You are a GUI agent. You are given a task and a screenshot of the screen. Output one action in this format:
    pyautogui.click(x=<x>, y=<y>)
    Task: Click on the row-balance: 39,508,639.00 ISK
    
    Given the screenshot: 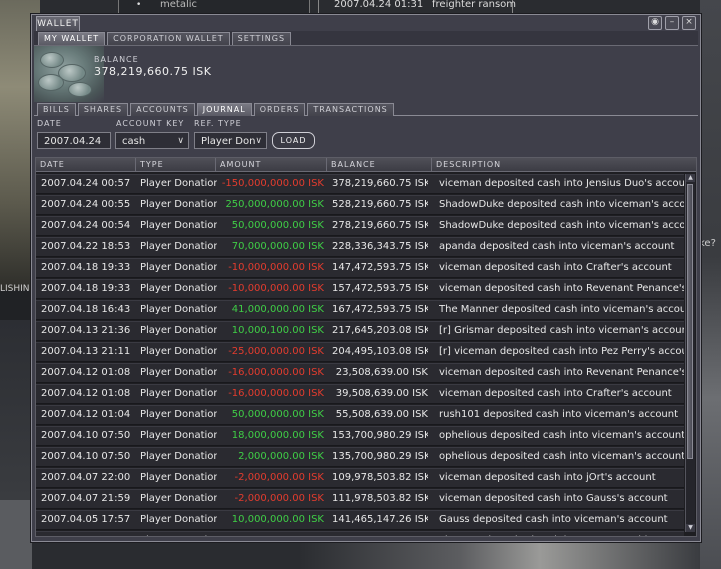 What is the action you would take?
    pyautogui.click(x=381, y=393)
    